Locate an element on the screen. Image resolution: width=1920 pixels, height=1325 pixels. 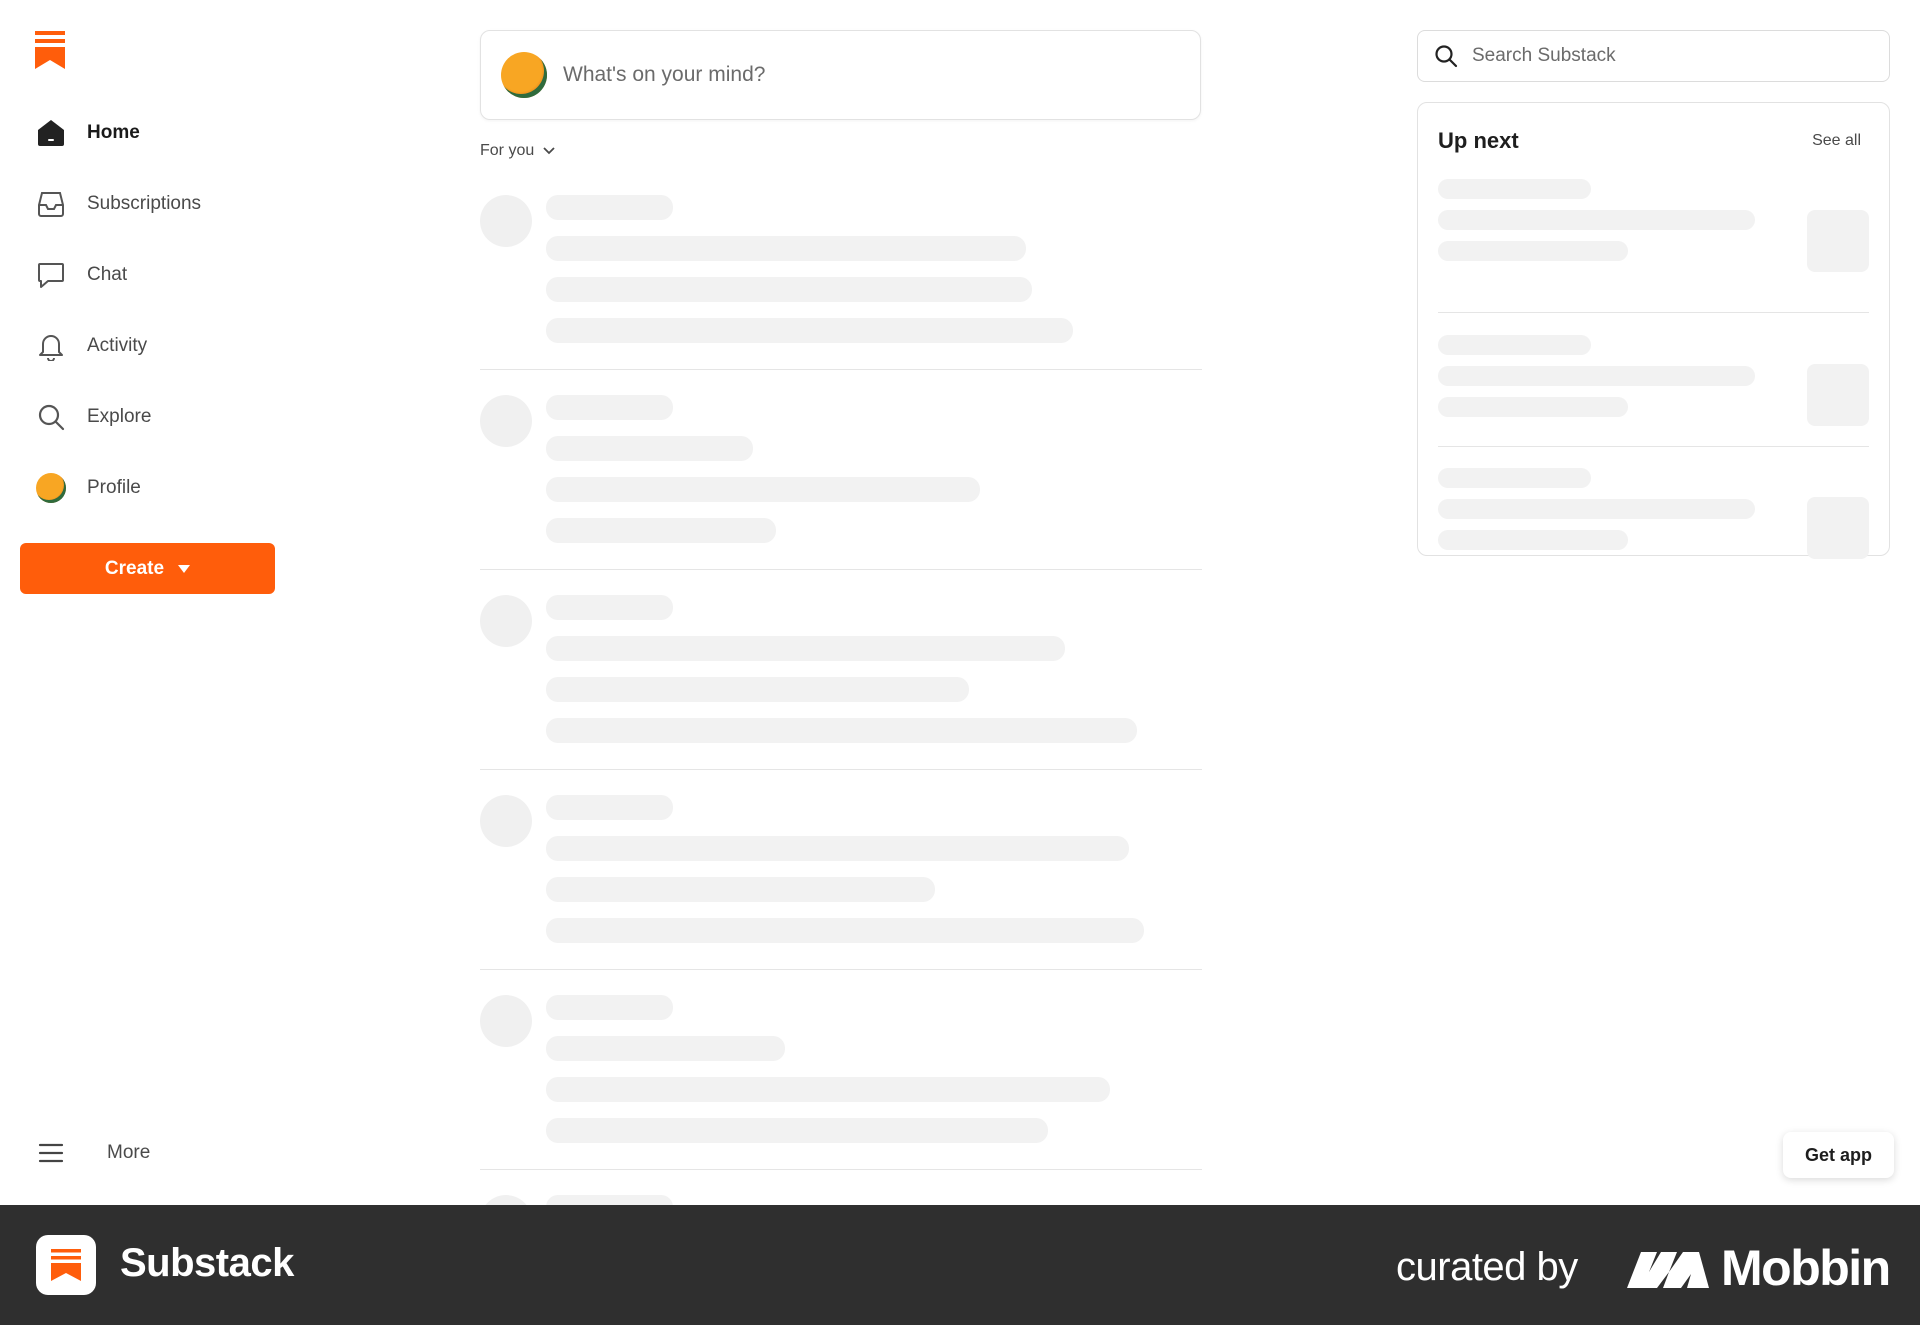
post-composer: What's on your mind? is located at coordinates (840, 75).